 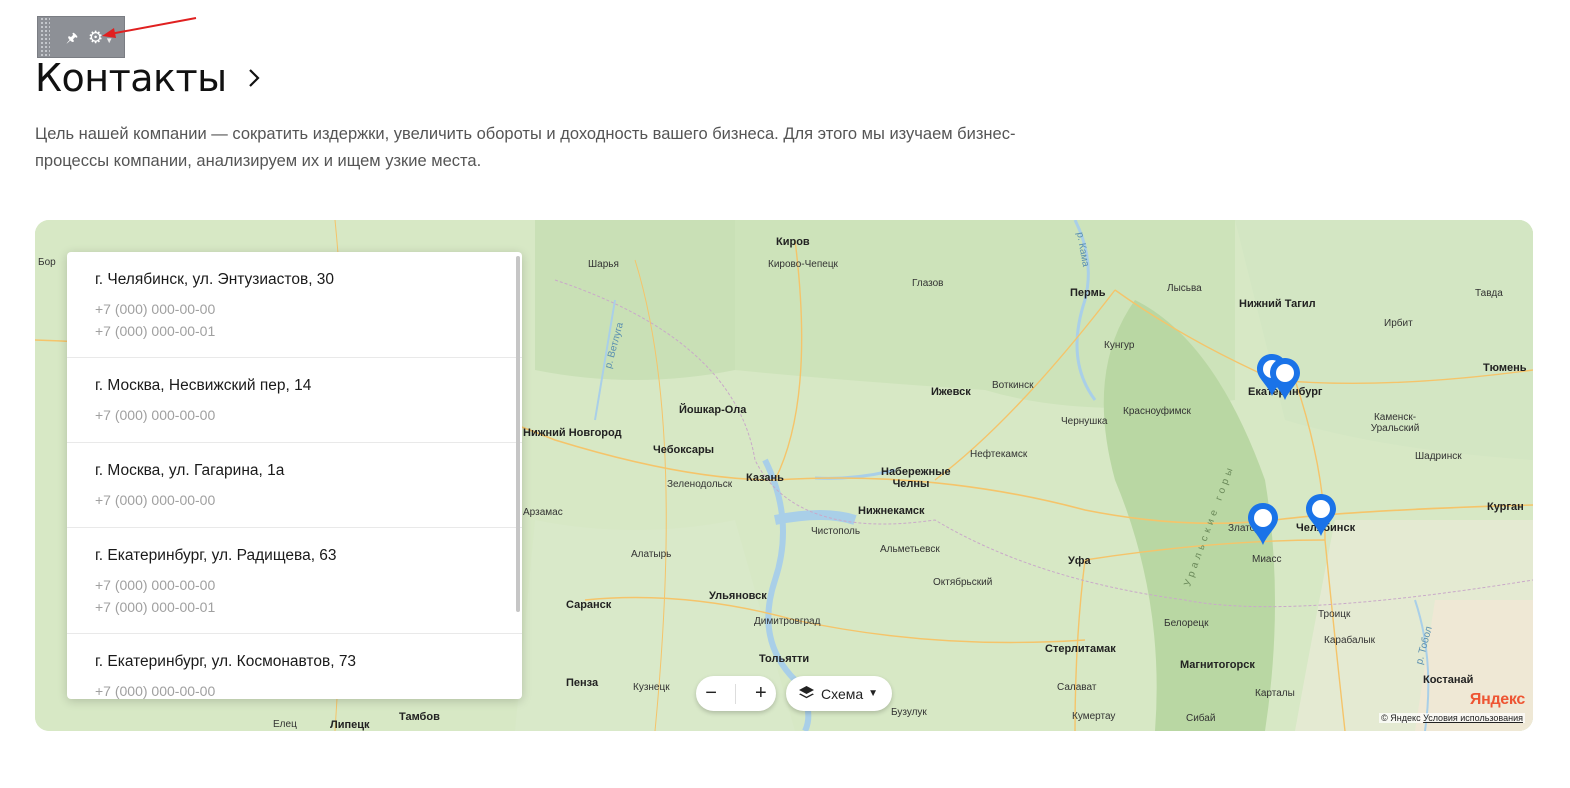 What do you see at coordinates (1275, 693) in the screenshot?
I see `map-label: Карталы` at bounding box center [1275, 693].